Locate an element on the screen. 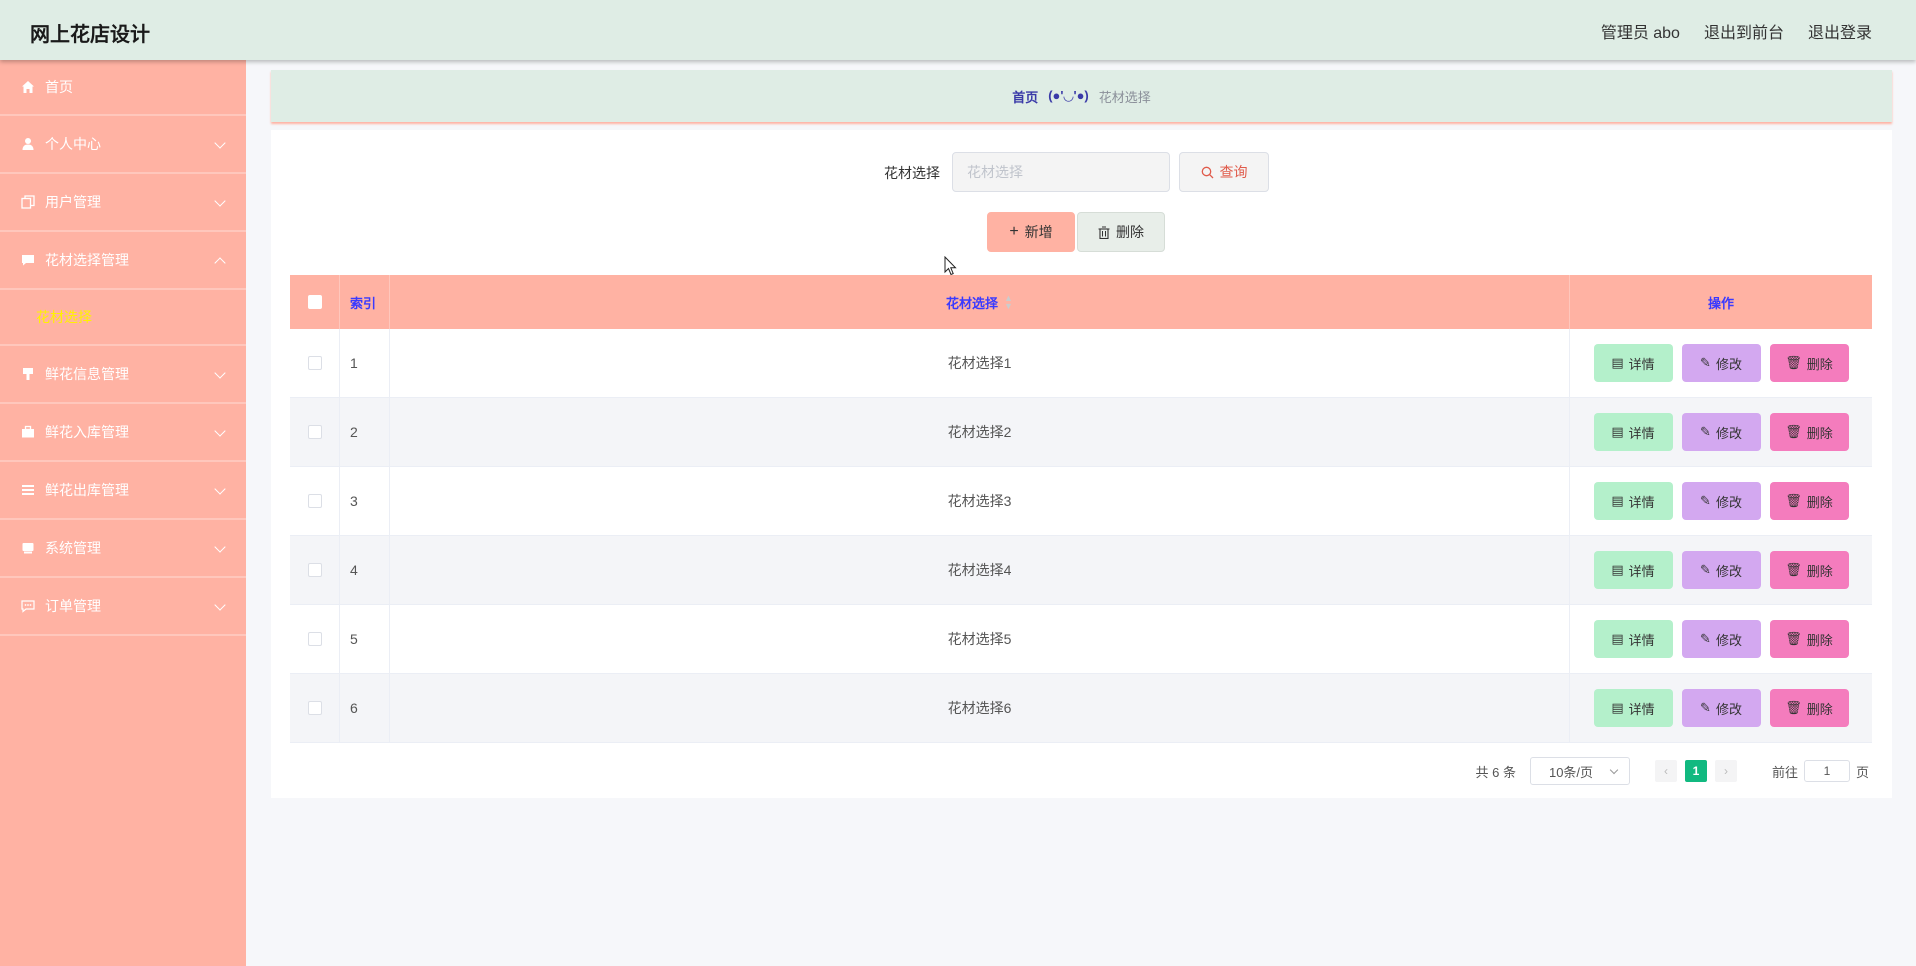 The width and height of the screenshot is (1916, 966). sidebar-item-flower-material-management: 花材选择管理 is located at coordinates (123, 261).